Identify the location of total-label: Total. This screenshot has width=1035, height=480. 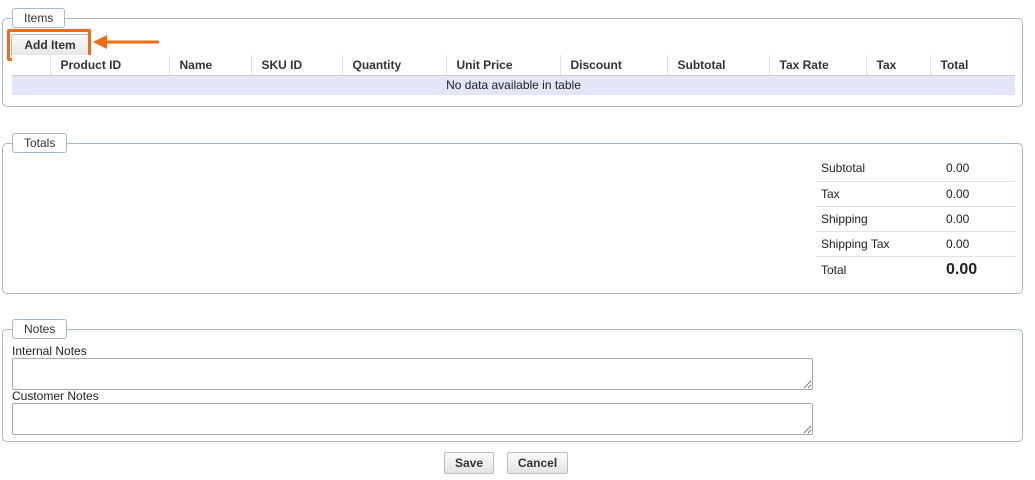
(834, 270).